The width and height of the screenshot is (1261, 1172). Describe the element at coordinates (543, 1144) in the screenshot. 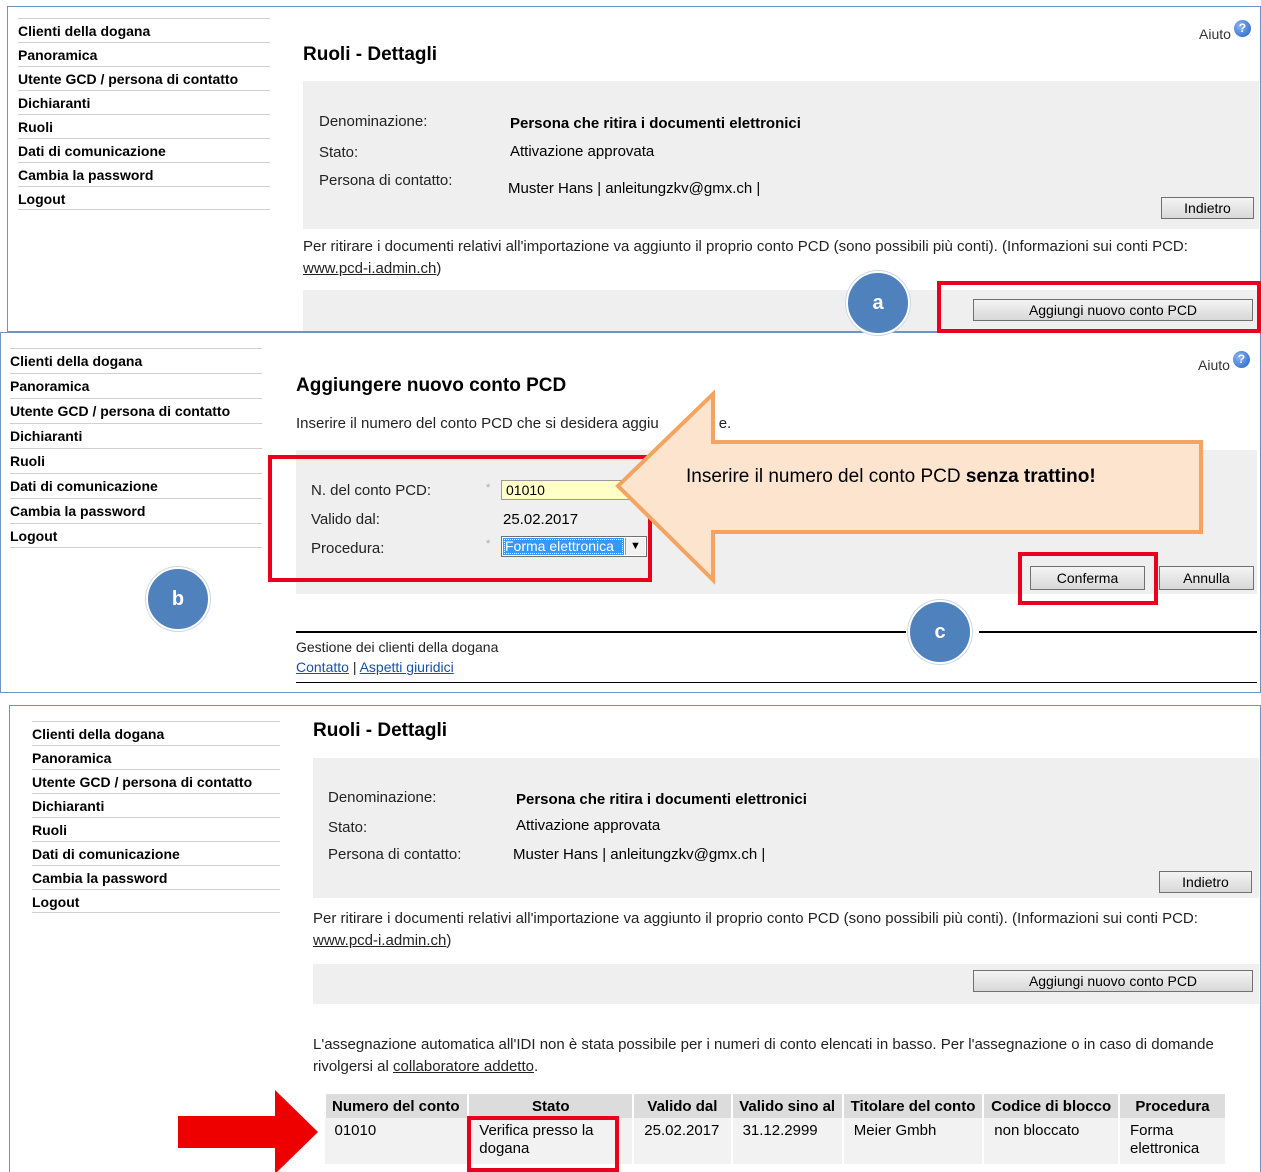

I see `highlight-status-cell` at that location.